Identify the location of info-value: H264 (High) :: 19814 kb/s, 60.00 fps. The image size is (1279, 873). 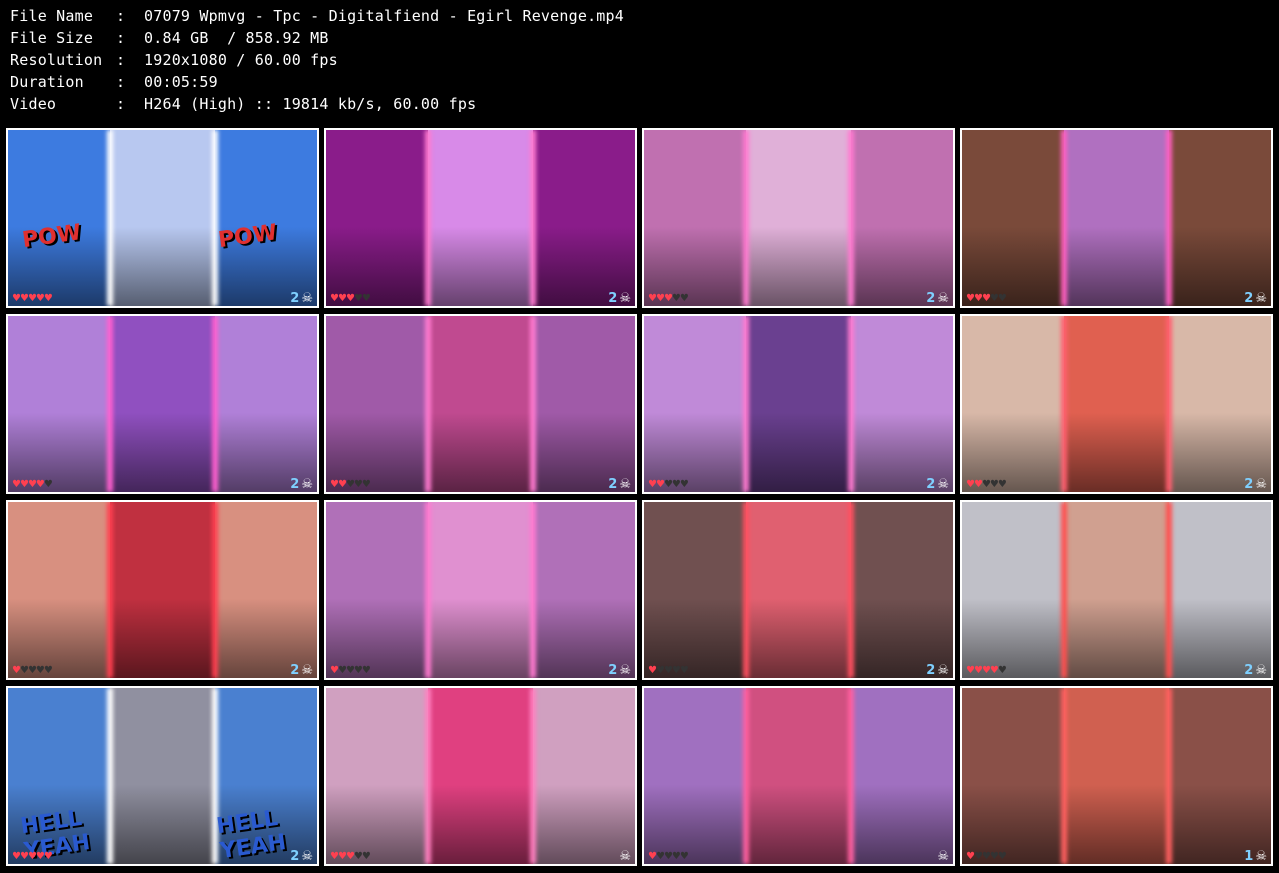
(310, 104).